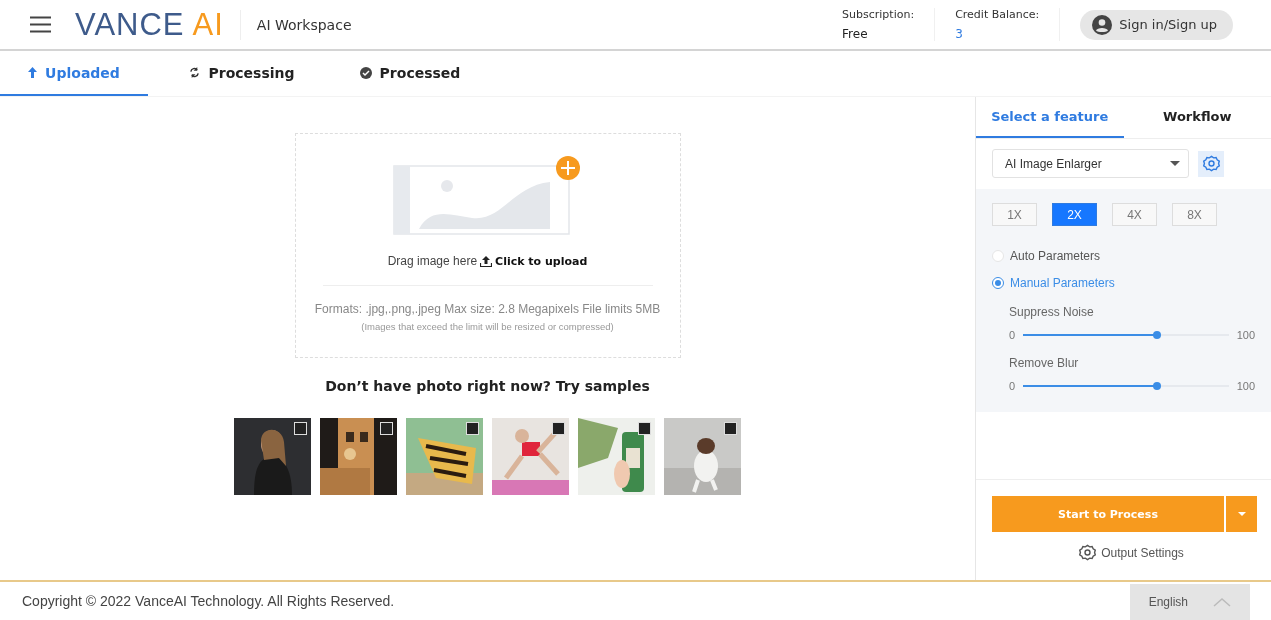  I want to click on scale-option: 8X, so click(1194, 214).